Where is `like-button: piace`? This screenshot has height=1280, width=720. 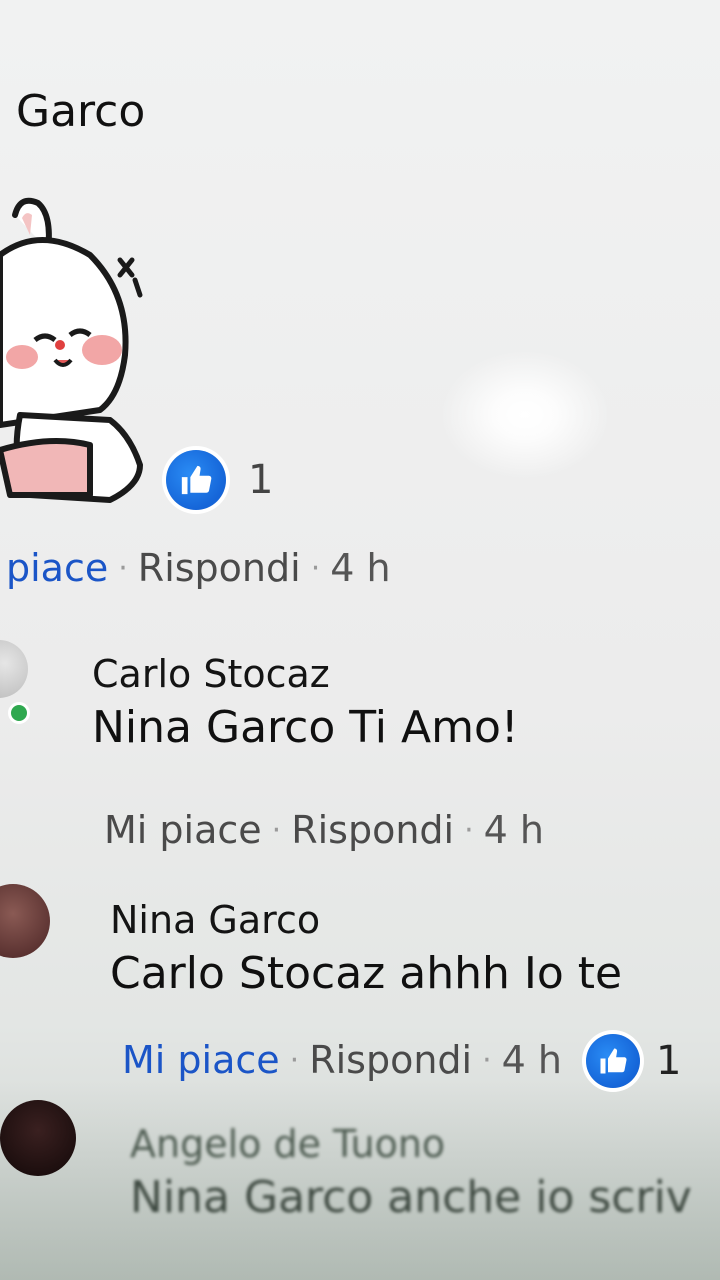 like-button: piace is located at coordinates (57, 568).